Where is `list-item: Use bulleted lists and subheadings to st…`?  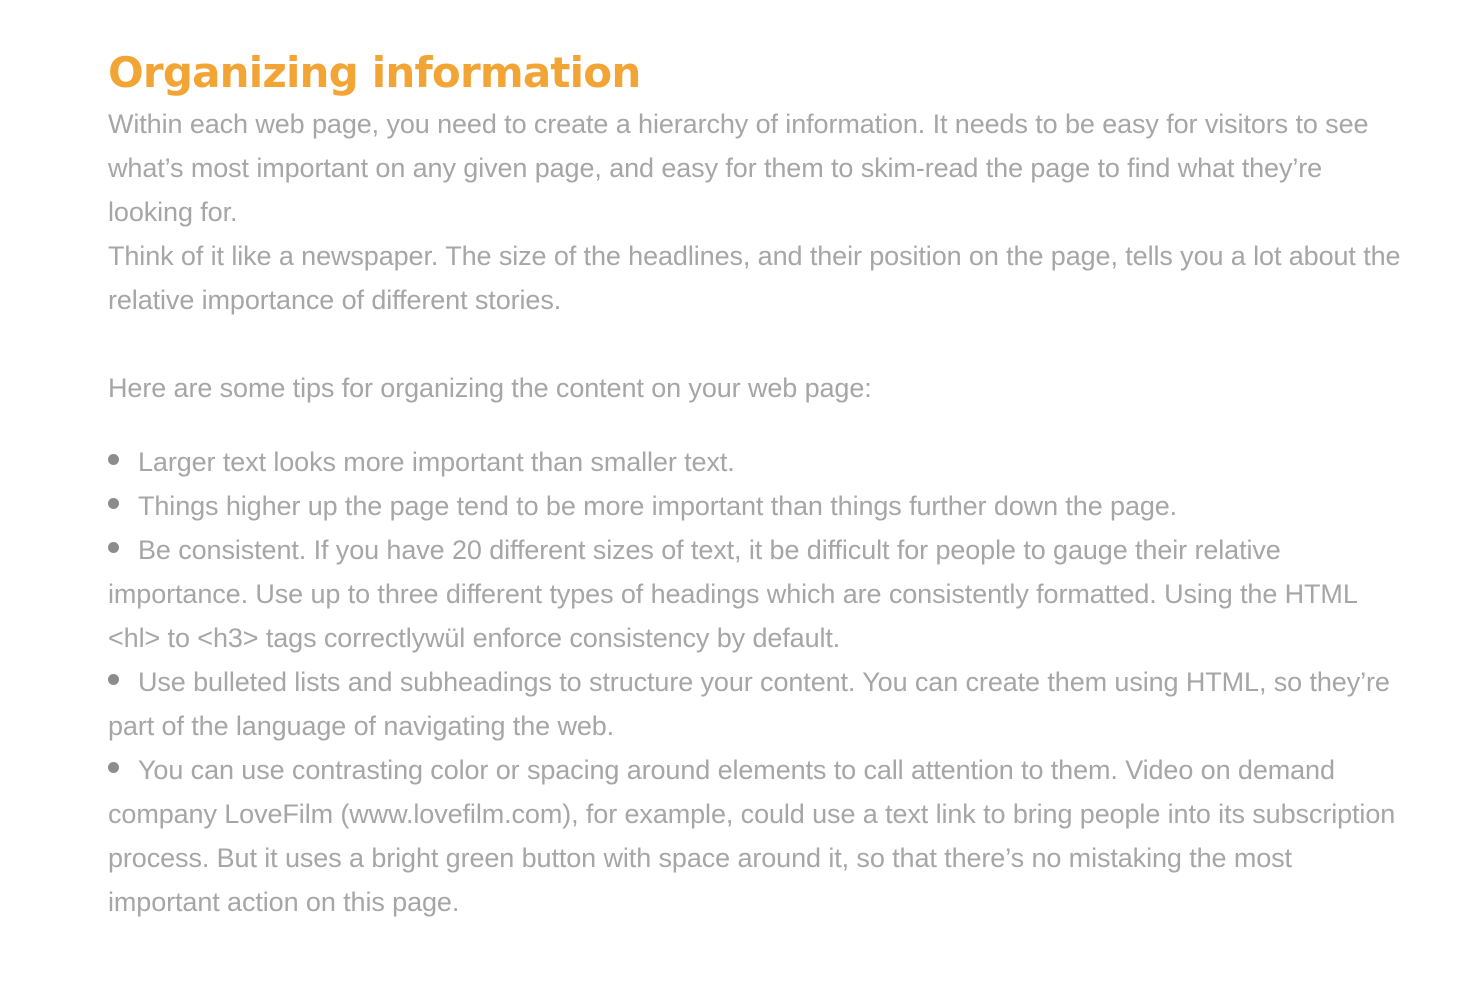 list-item: Use bulleted lists and subheadings to st… is located at coordinates (758, 704).